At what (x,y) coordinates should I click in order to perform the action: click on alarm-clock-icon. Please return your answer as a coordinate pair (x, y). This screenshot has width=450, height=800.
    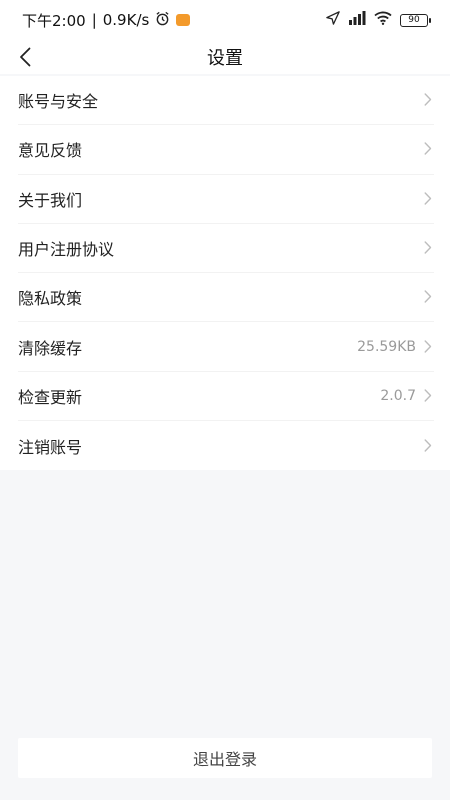
    Looking at the image, I should click on (162, 20).